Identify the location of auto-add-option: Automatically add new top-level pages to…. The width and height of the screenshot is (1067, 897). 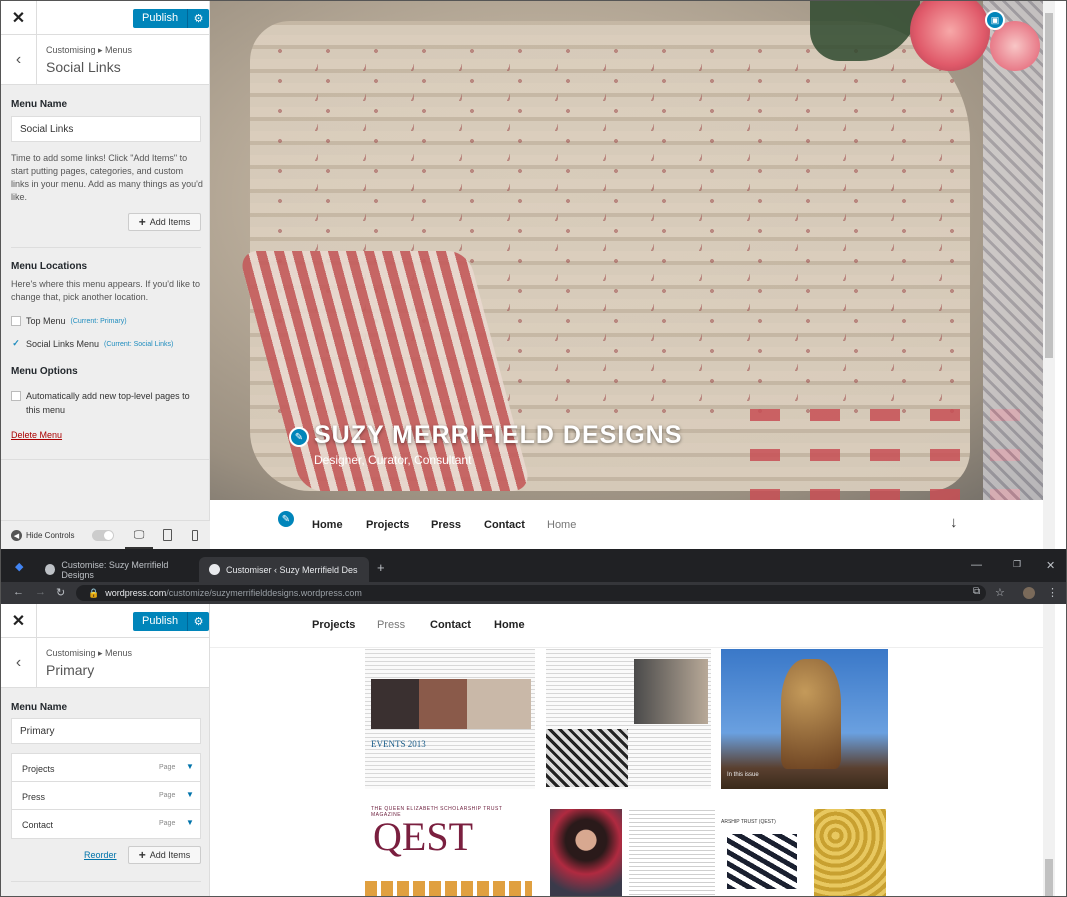
(106, 403).